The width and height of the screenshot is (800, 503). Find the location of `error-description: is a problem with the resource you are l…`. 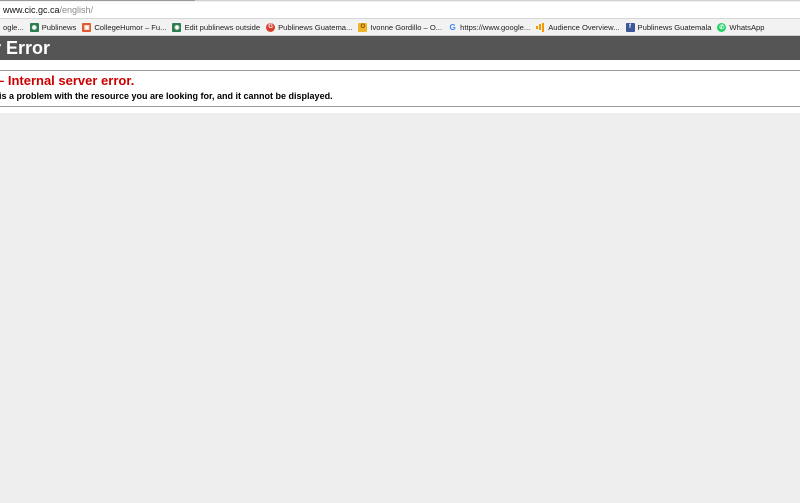

error-description: is a problem with the resource you are l… is located at coordinates (166, 96).